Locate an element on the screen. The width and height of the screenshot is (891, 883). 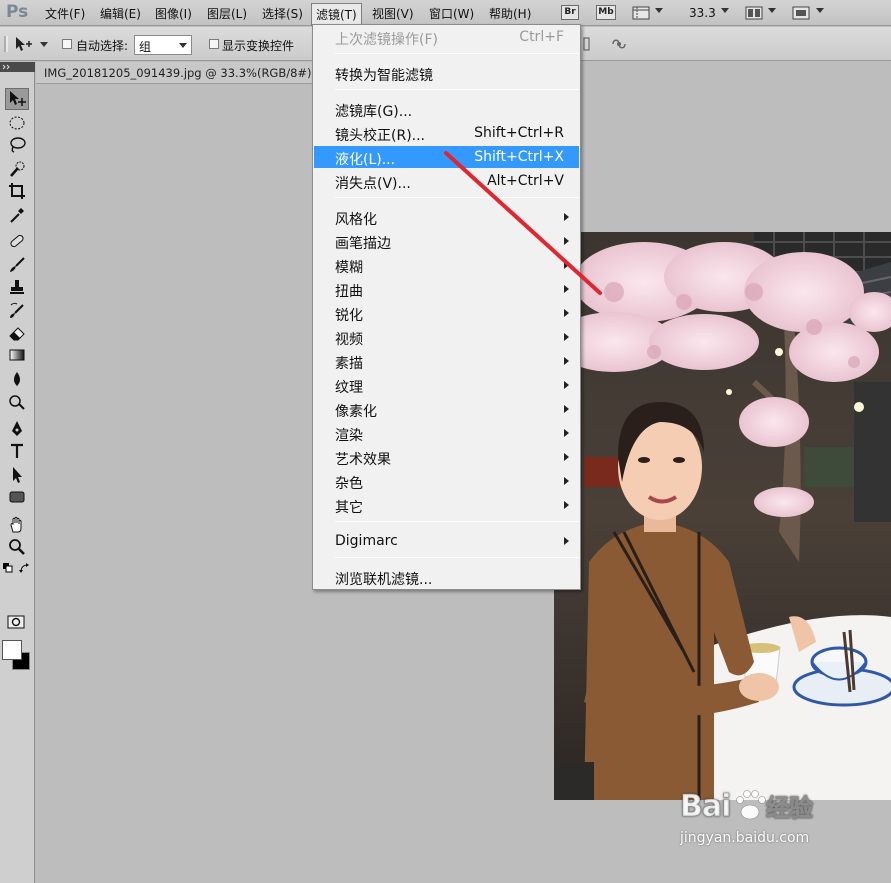
path-selection-tool is located at coordinates (17, 475).